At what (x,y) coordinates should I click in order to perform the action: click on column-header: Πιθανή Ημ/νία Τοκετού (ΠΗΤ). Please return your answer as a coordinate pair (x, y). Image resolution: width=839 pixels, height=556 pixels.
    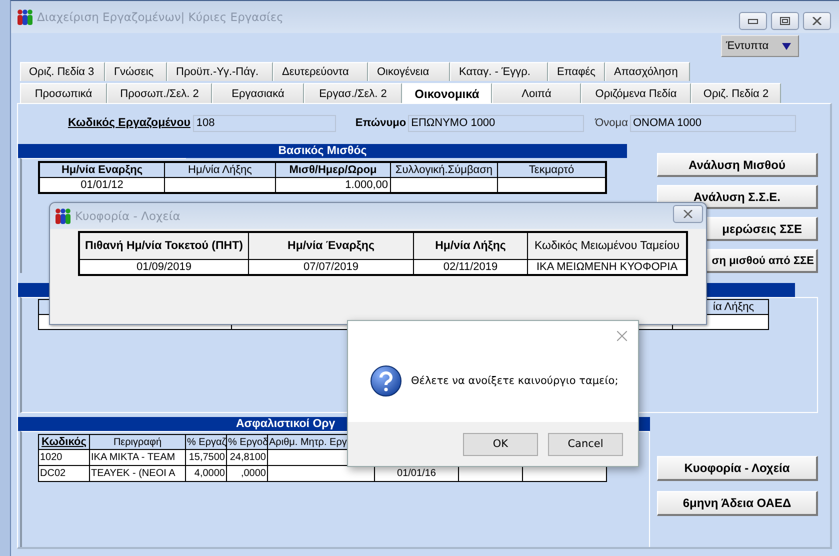
    Looking at the image, I should click on (163, 246).